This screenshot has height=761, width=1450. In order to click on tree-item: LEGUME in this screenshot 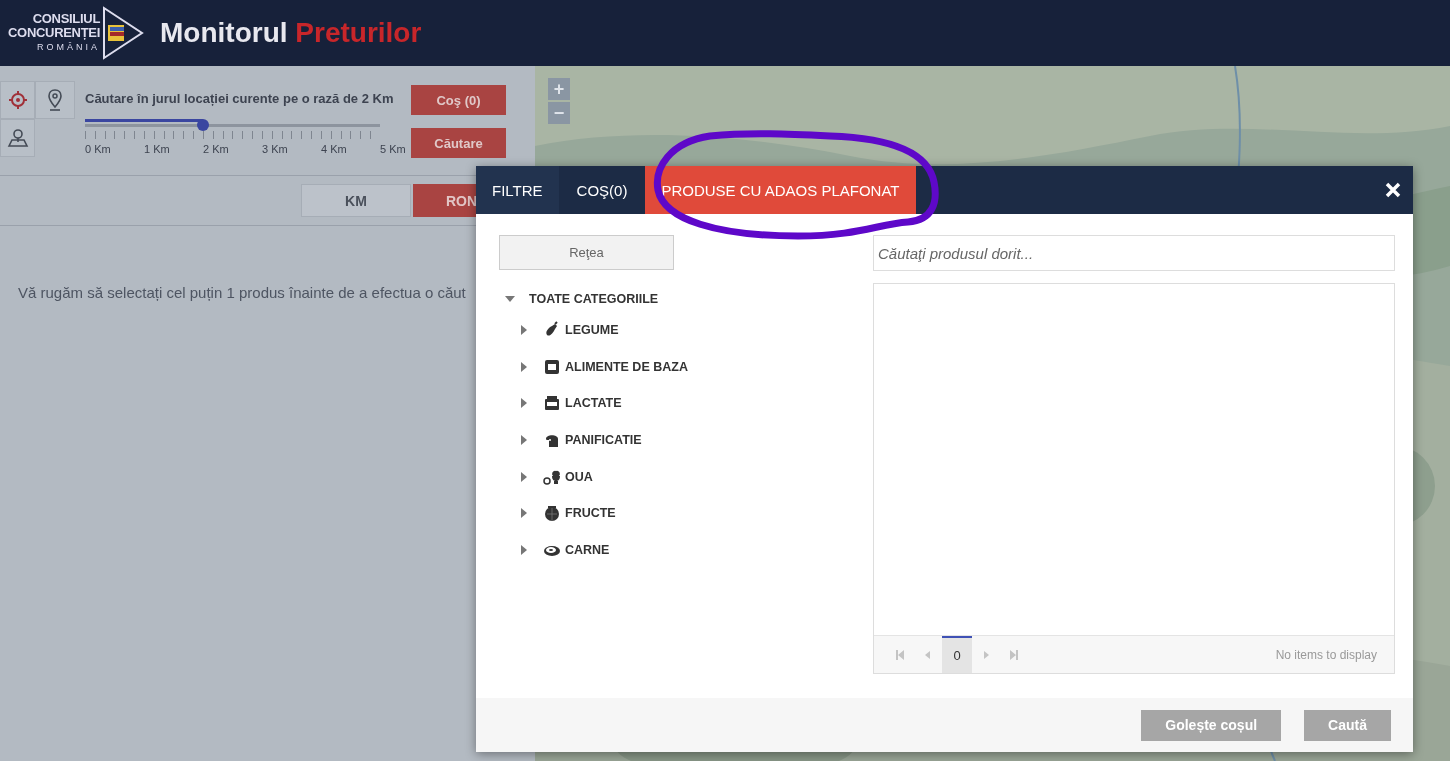, I will do `click(592, 330)`.